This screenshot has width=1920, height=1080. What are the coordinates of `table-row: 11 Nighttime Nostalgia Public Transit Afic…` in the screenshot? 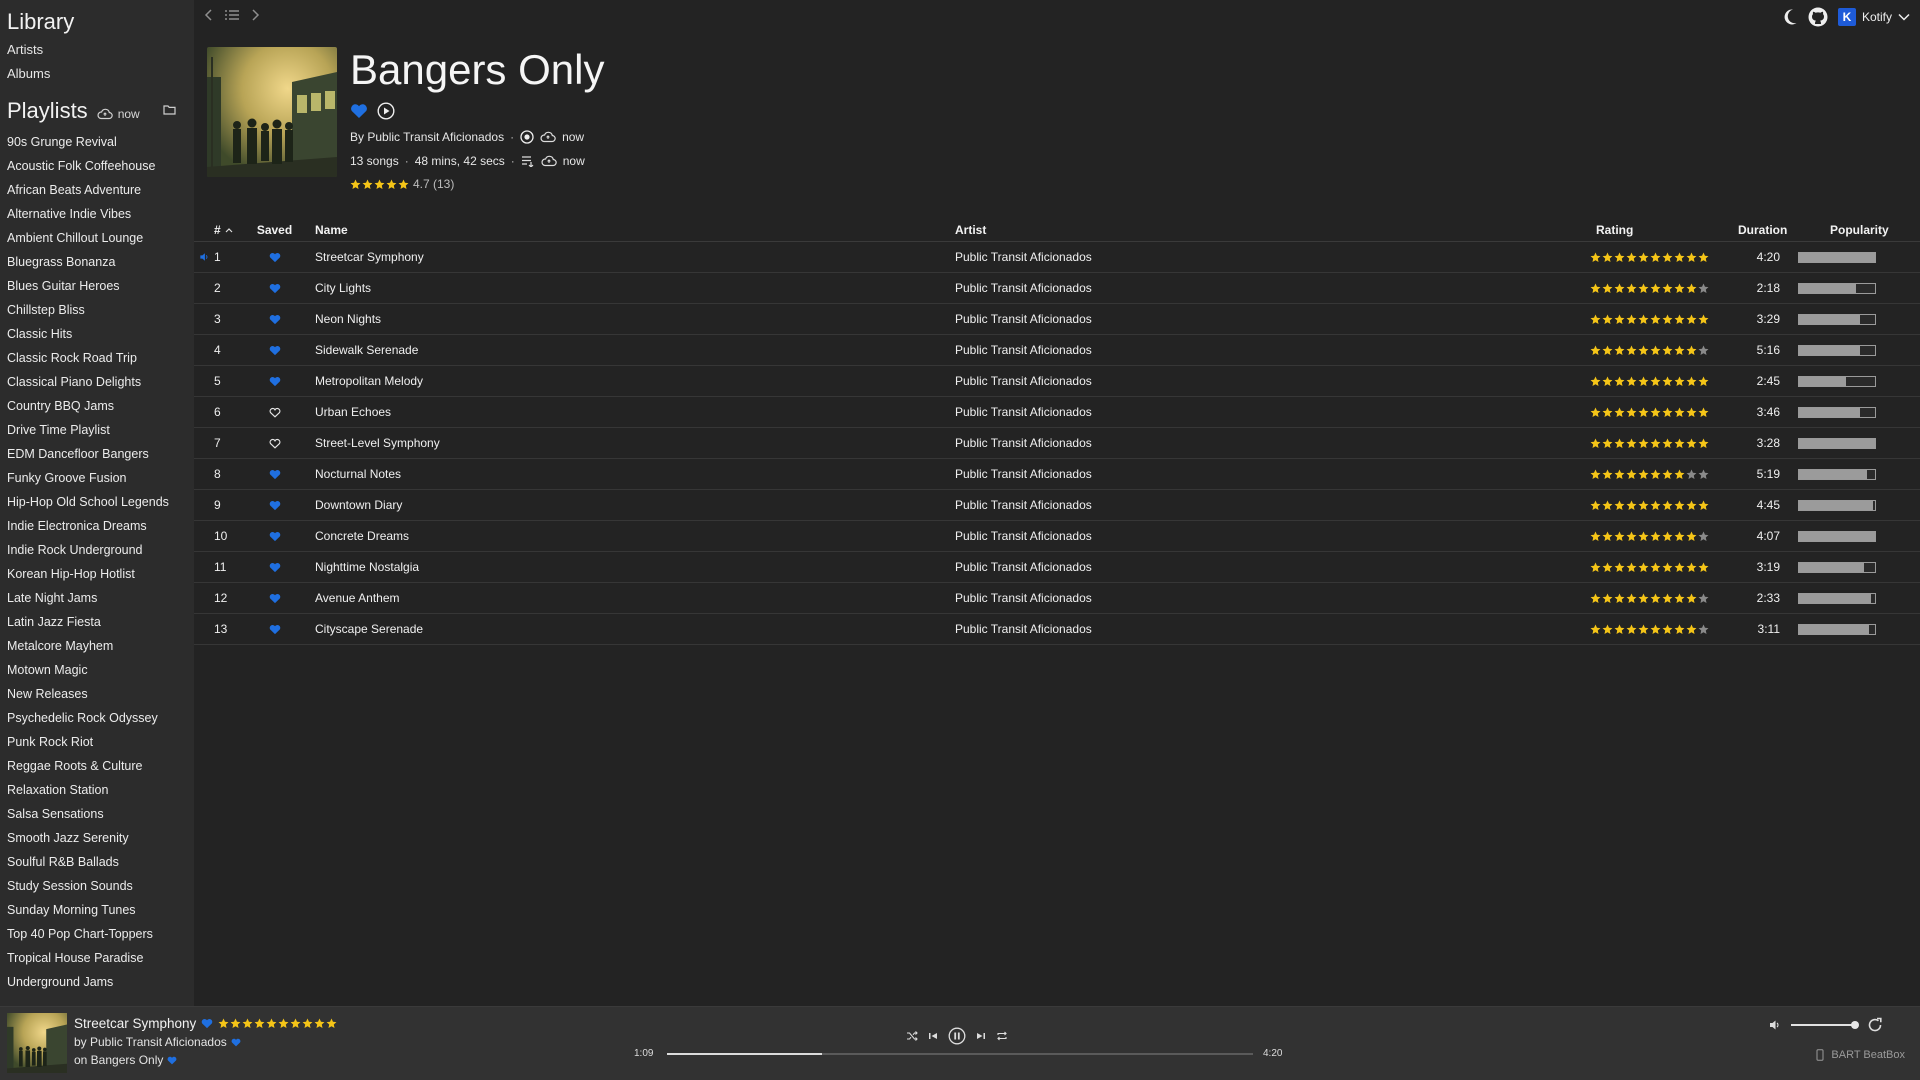 It's located at (1057, 567).